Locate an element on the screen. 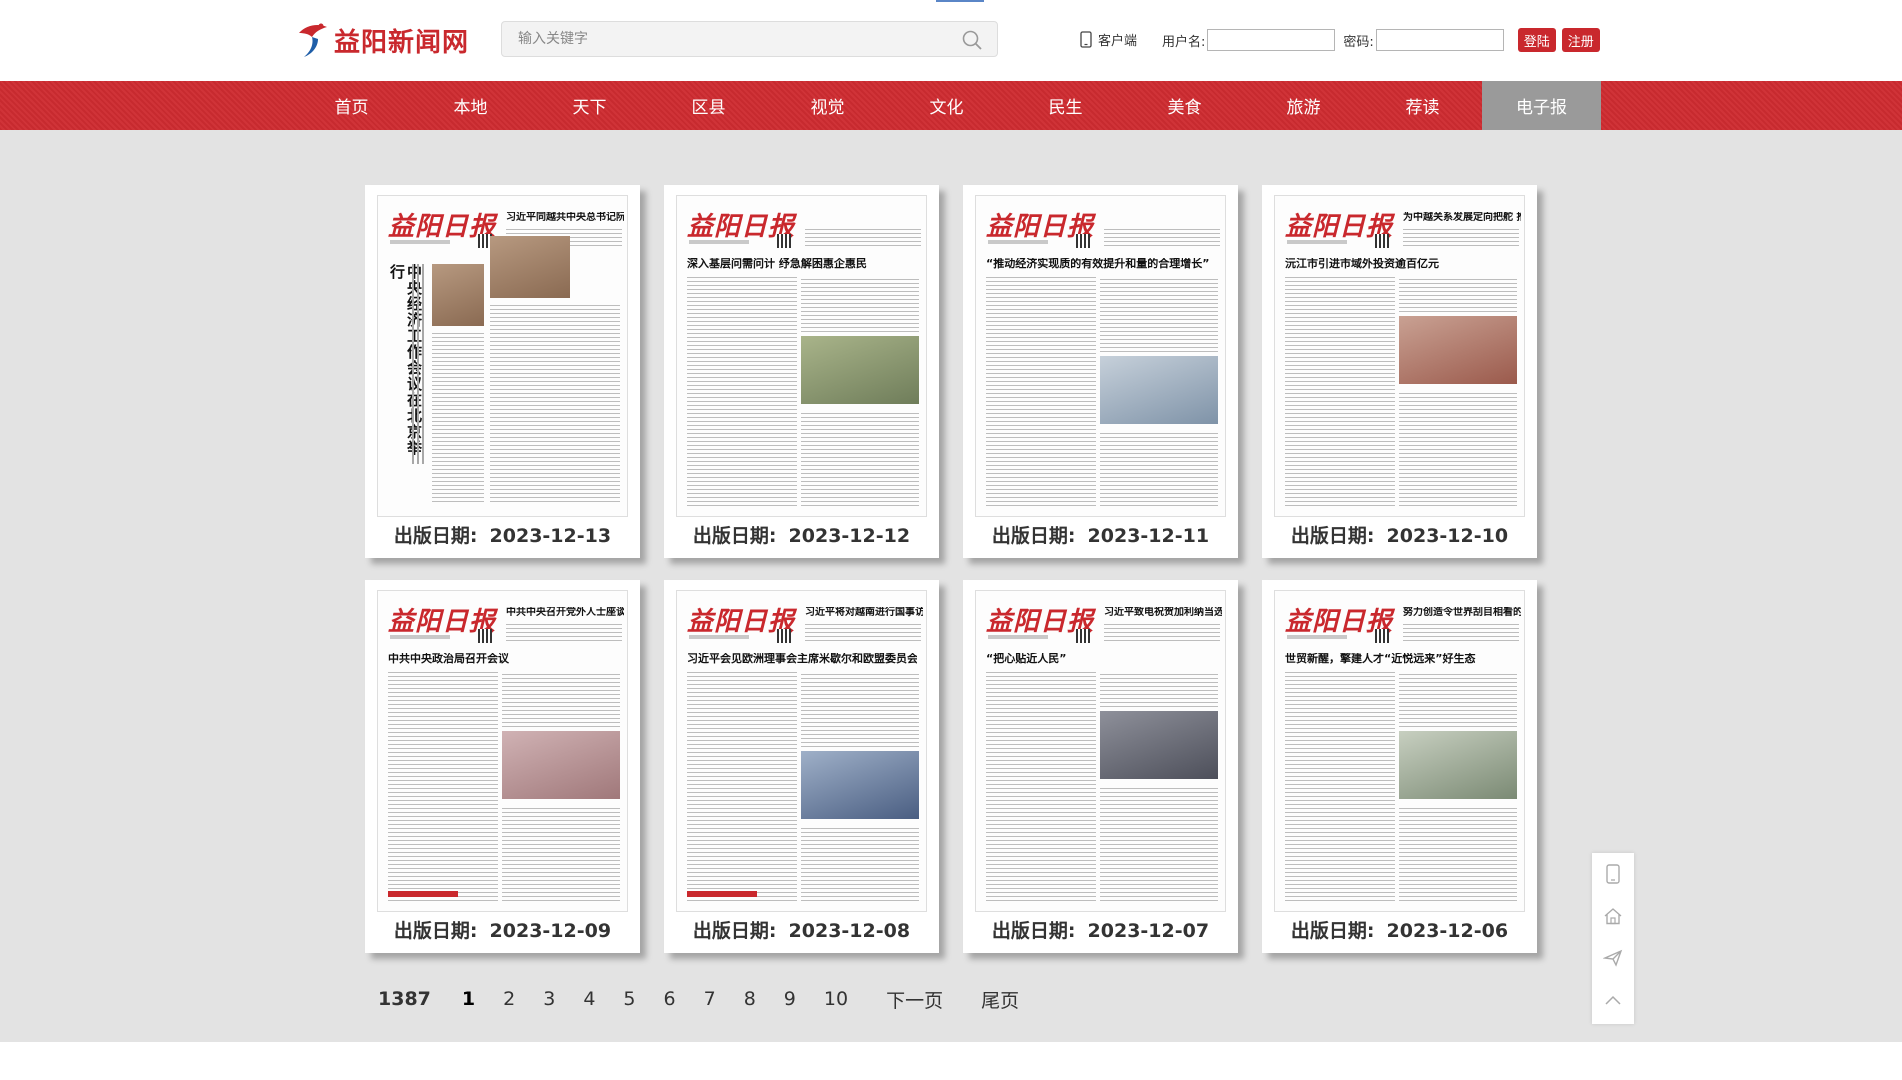 Image resolution: width=1902 pixels, height=1080 pixels. side-tool-home is located at coordinates (1613, 916).